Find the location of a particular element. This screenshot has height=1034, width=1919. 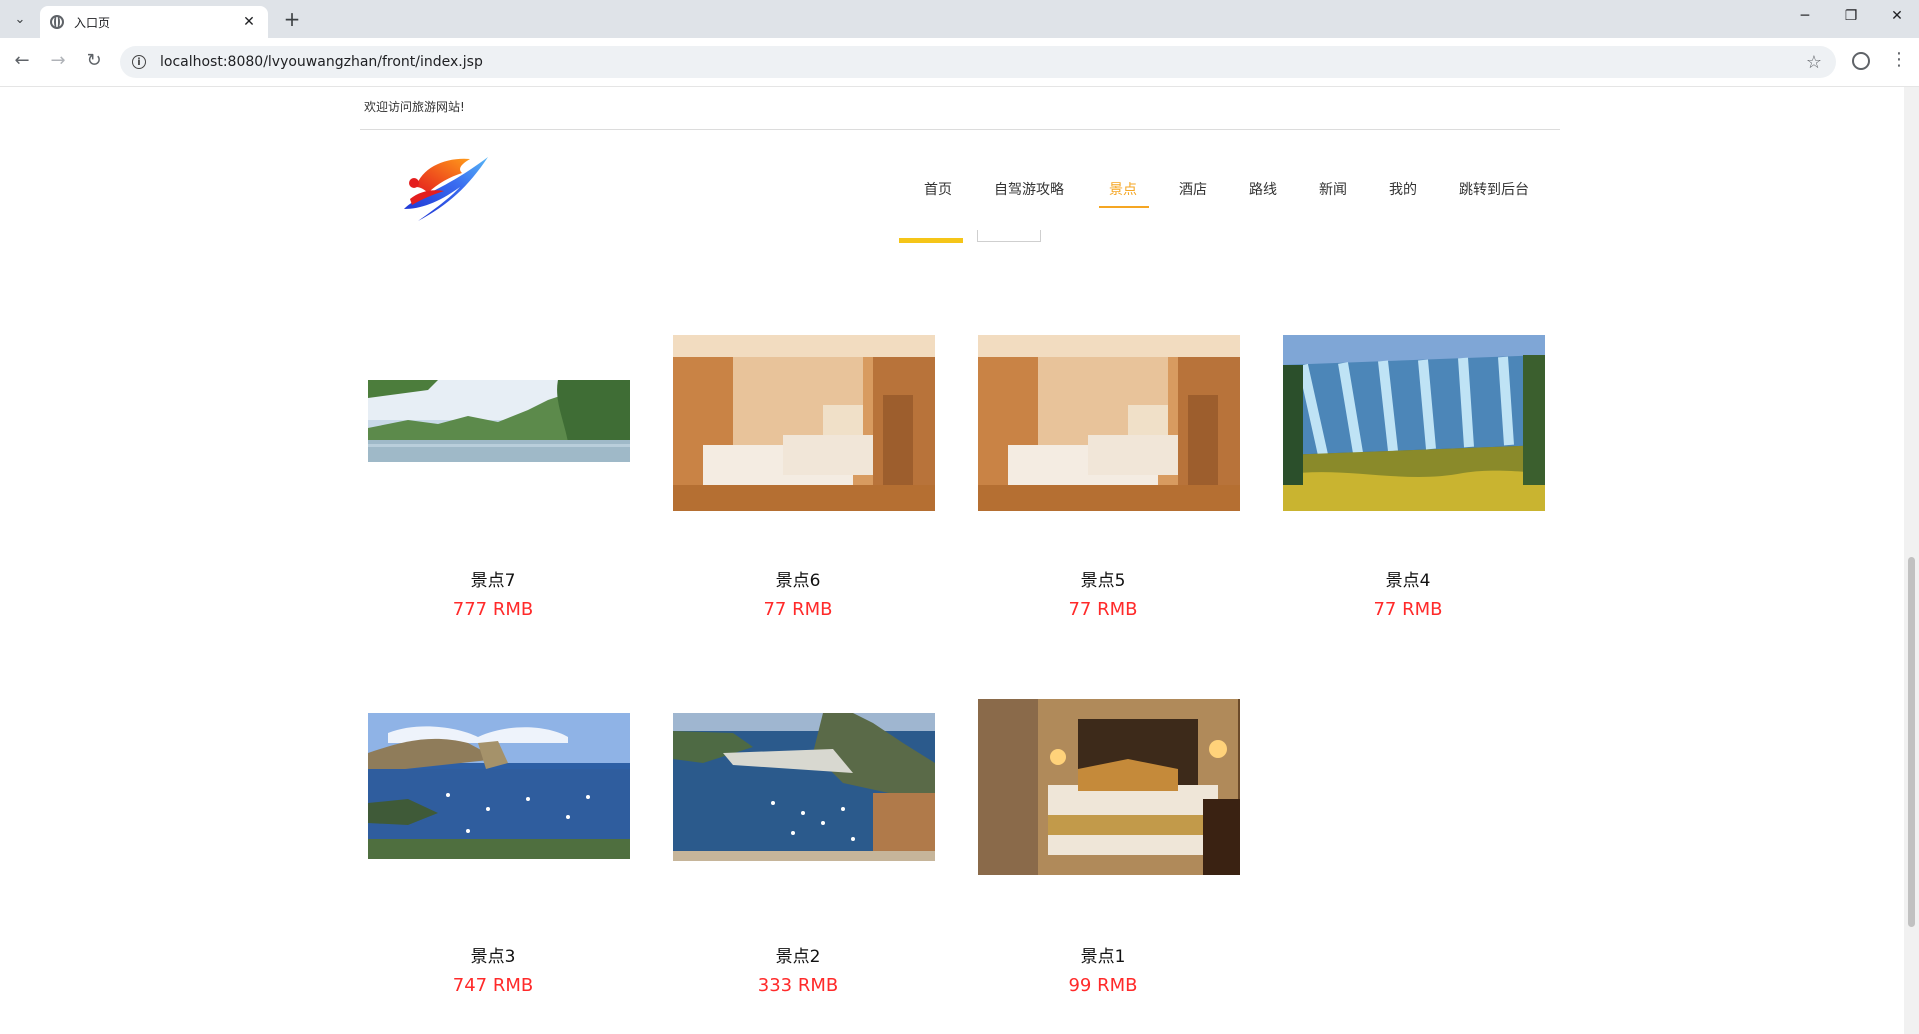

site-logo is located at coordinates (445, 186).